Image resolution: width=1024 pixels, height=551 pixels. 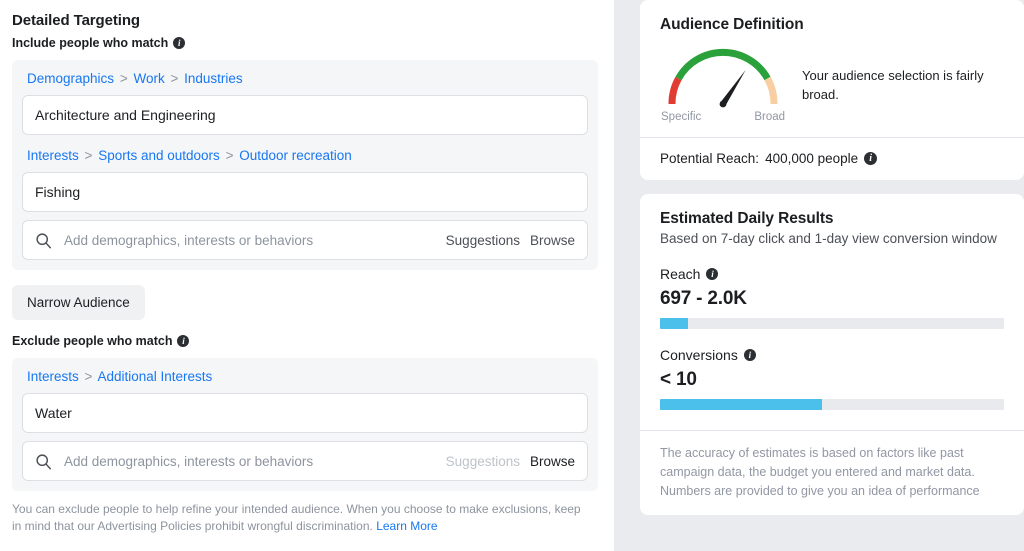 I want to click on breadcrumb-link: Outdoor recreation, so click(x=295, y=155).